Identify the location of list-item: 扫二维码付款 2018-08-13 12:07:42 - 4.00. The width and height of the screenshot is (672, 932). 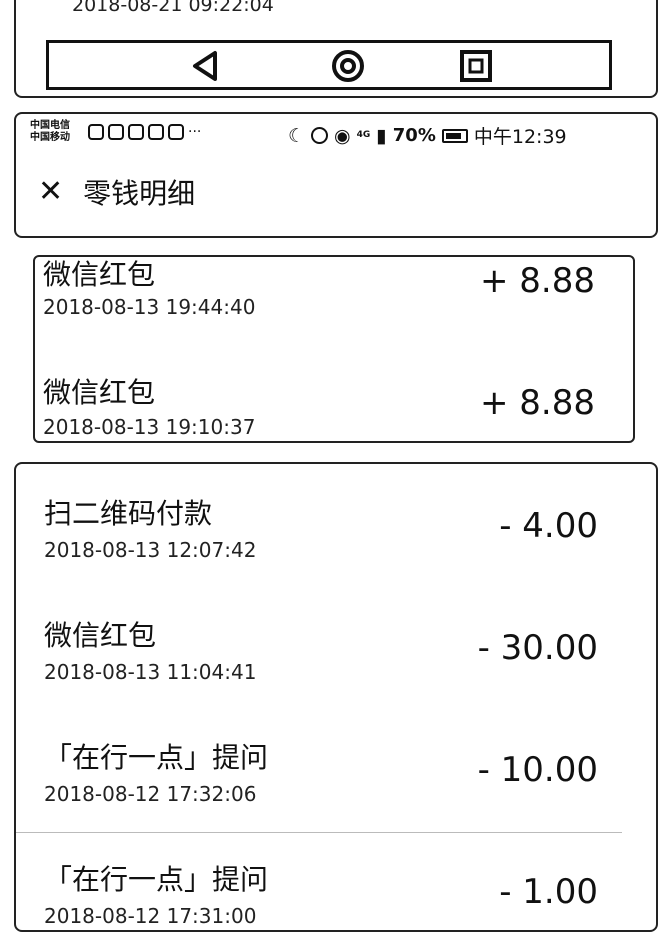
(336, 544).